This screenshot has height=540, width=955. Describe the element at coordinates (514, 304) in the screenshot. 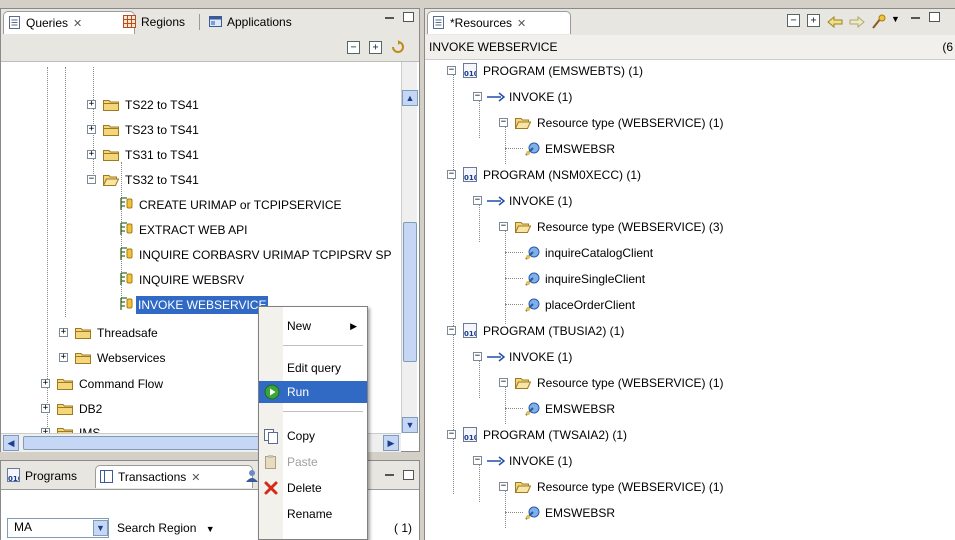

I see `tree-guide-line` at that location.